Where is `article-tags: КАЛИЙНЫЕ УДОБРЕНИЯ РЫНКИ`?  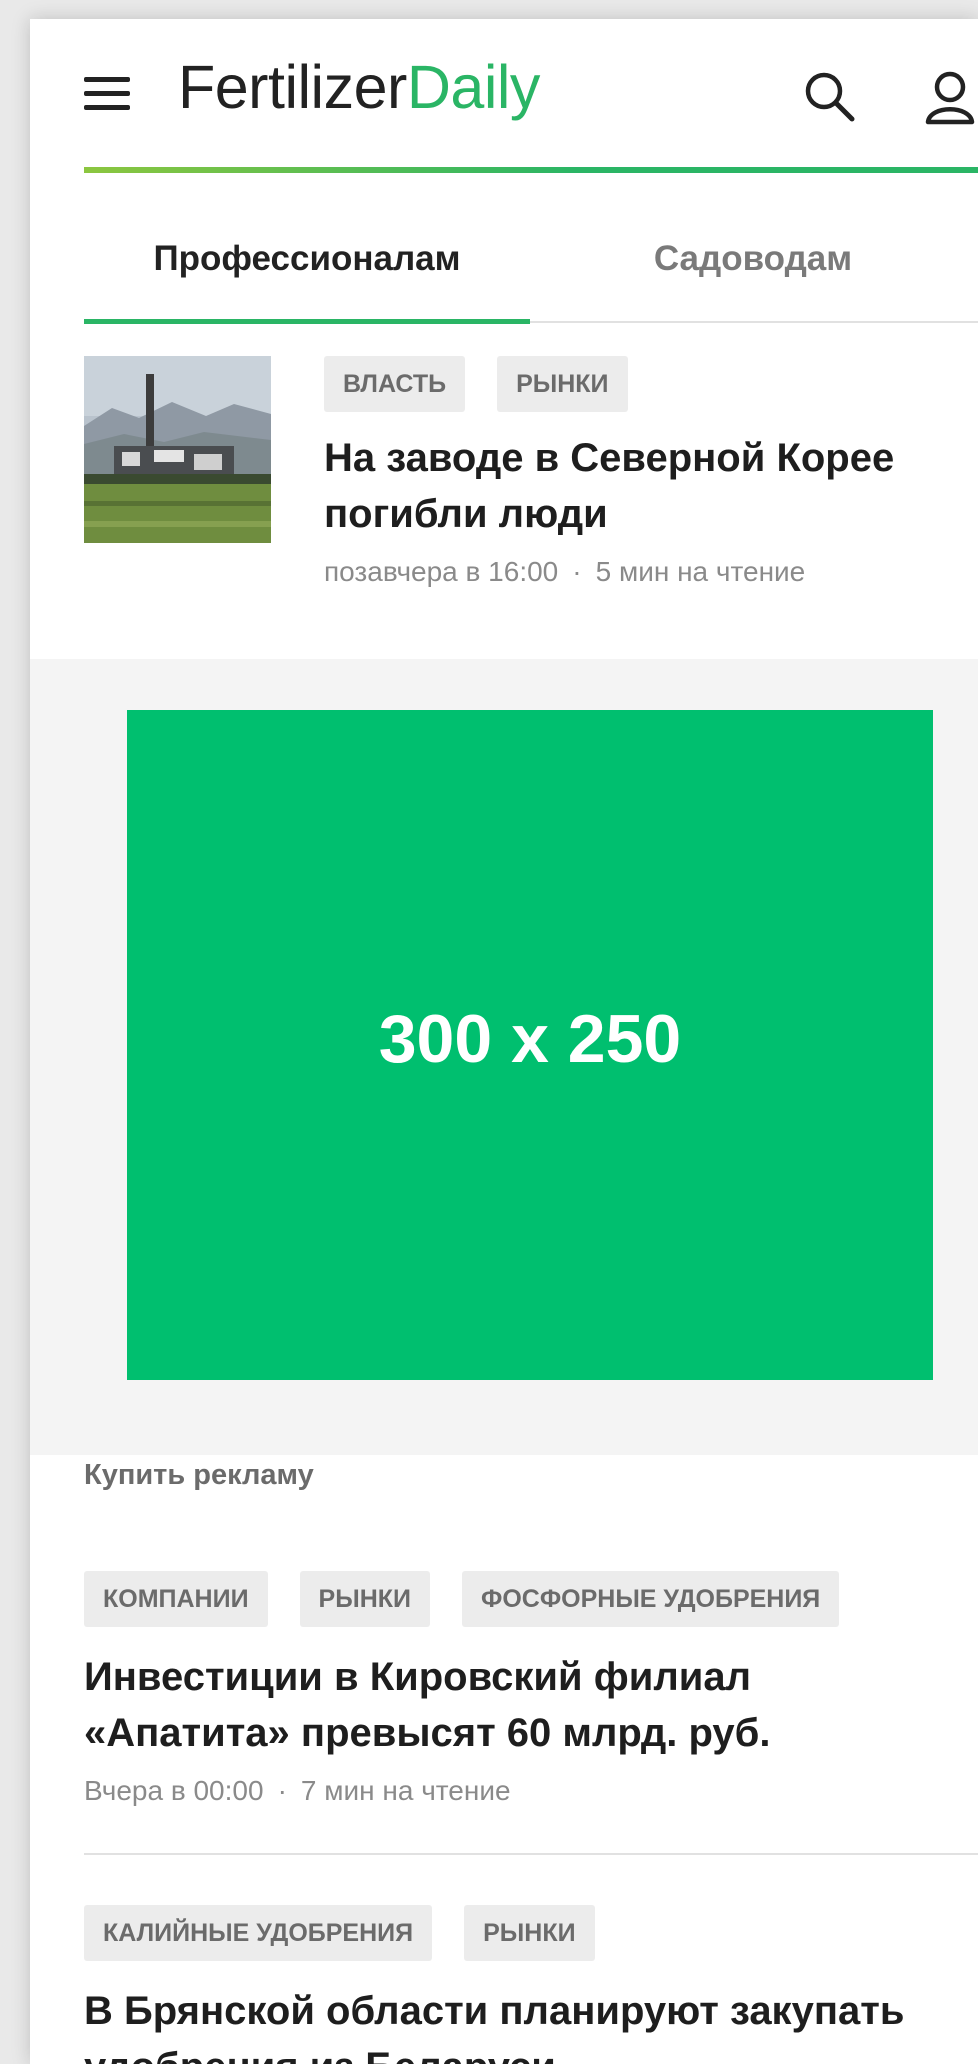 article-tags: КАЛИЙНЫЕ УДОБРЕНИЯ РЫНКИ is located at coordinates (514, 1933).